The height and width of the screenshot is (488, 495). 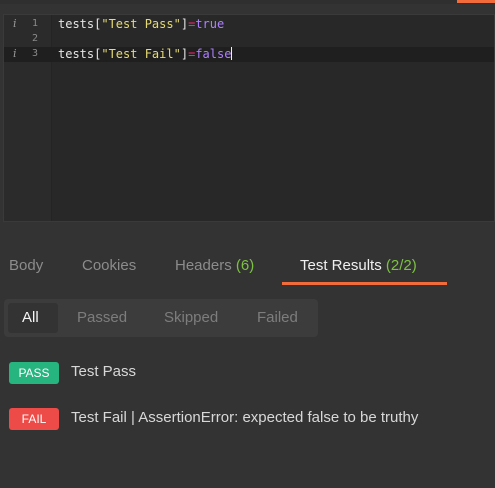 I want to click on code-token-keyword: true, so click(x=210, y=24).